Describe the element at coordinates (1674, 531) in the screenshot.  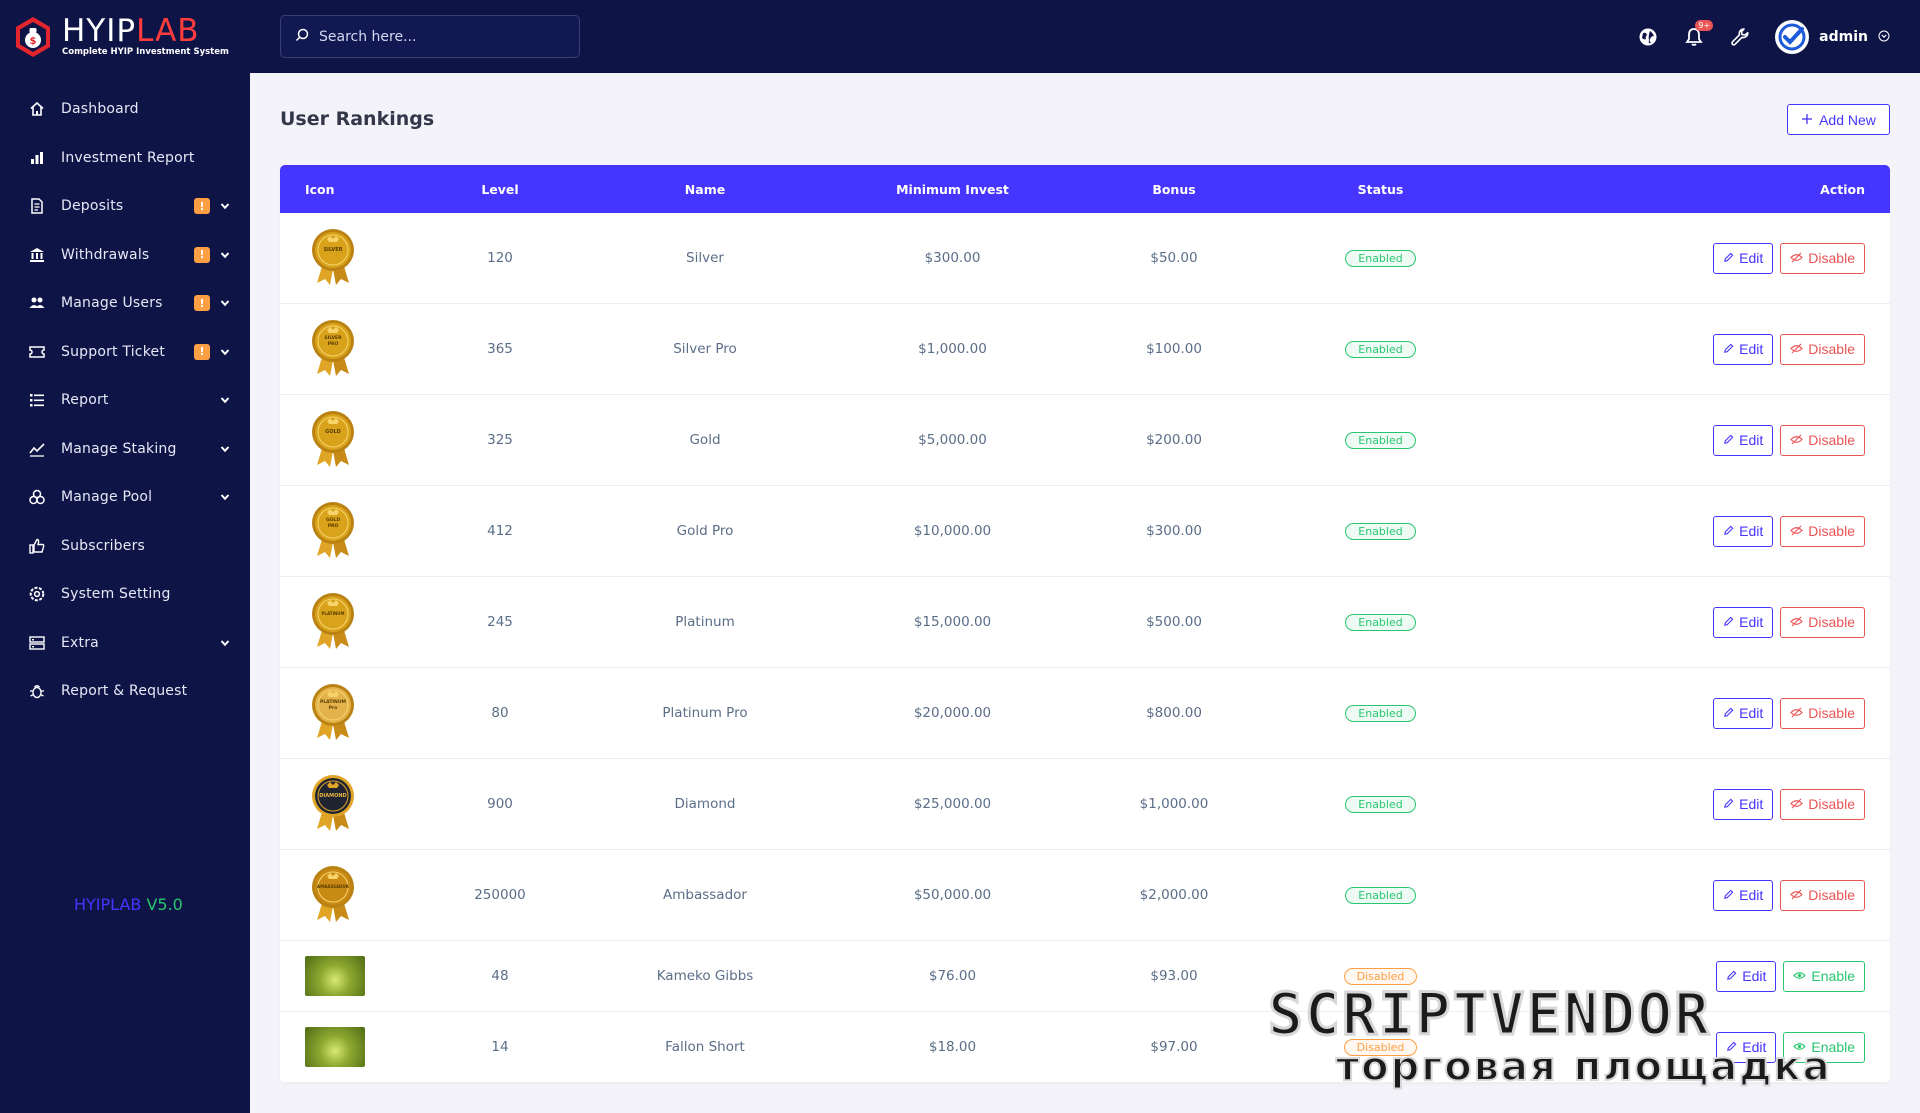
I see `action-cell: Edit Disable` at that location.